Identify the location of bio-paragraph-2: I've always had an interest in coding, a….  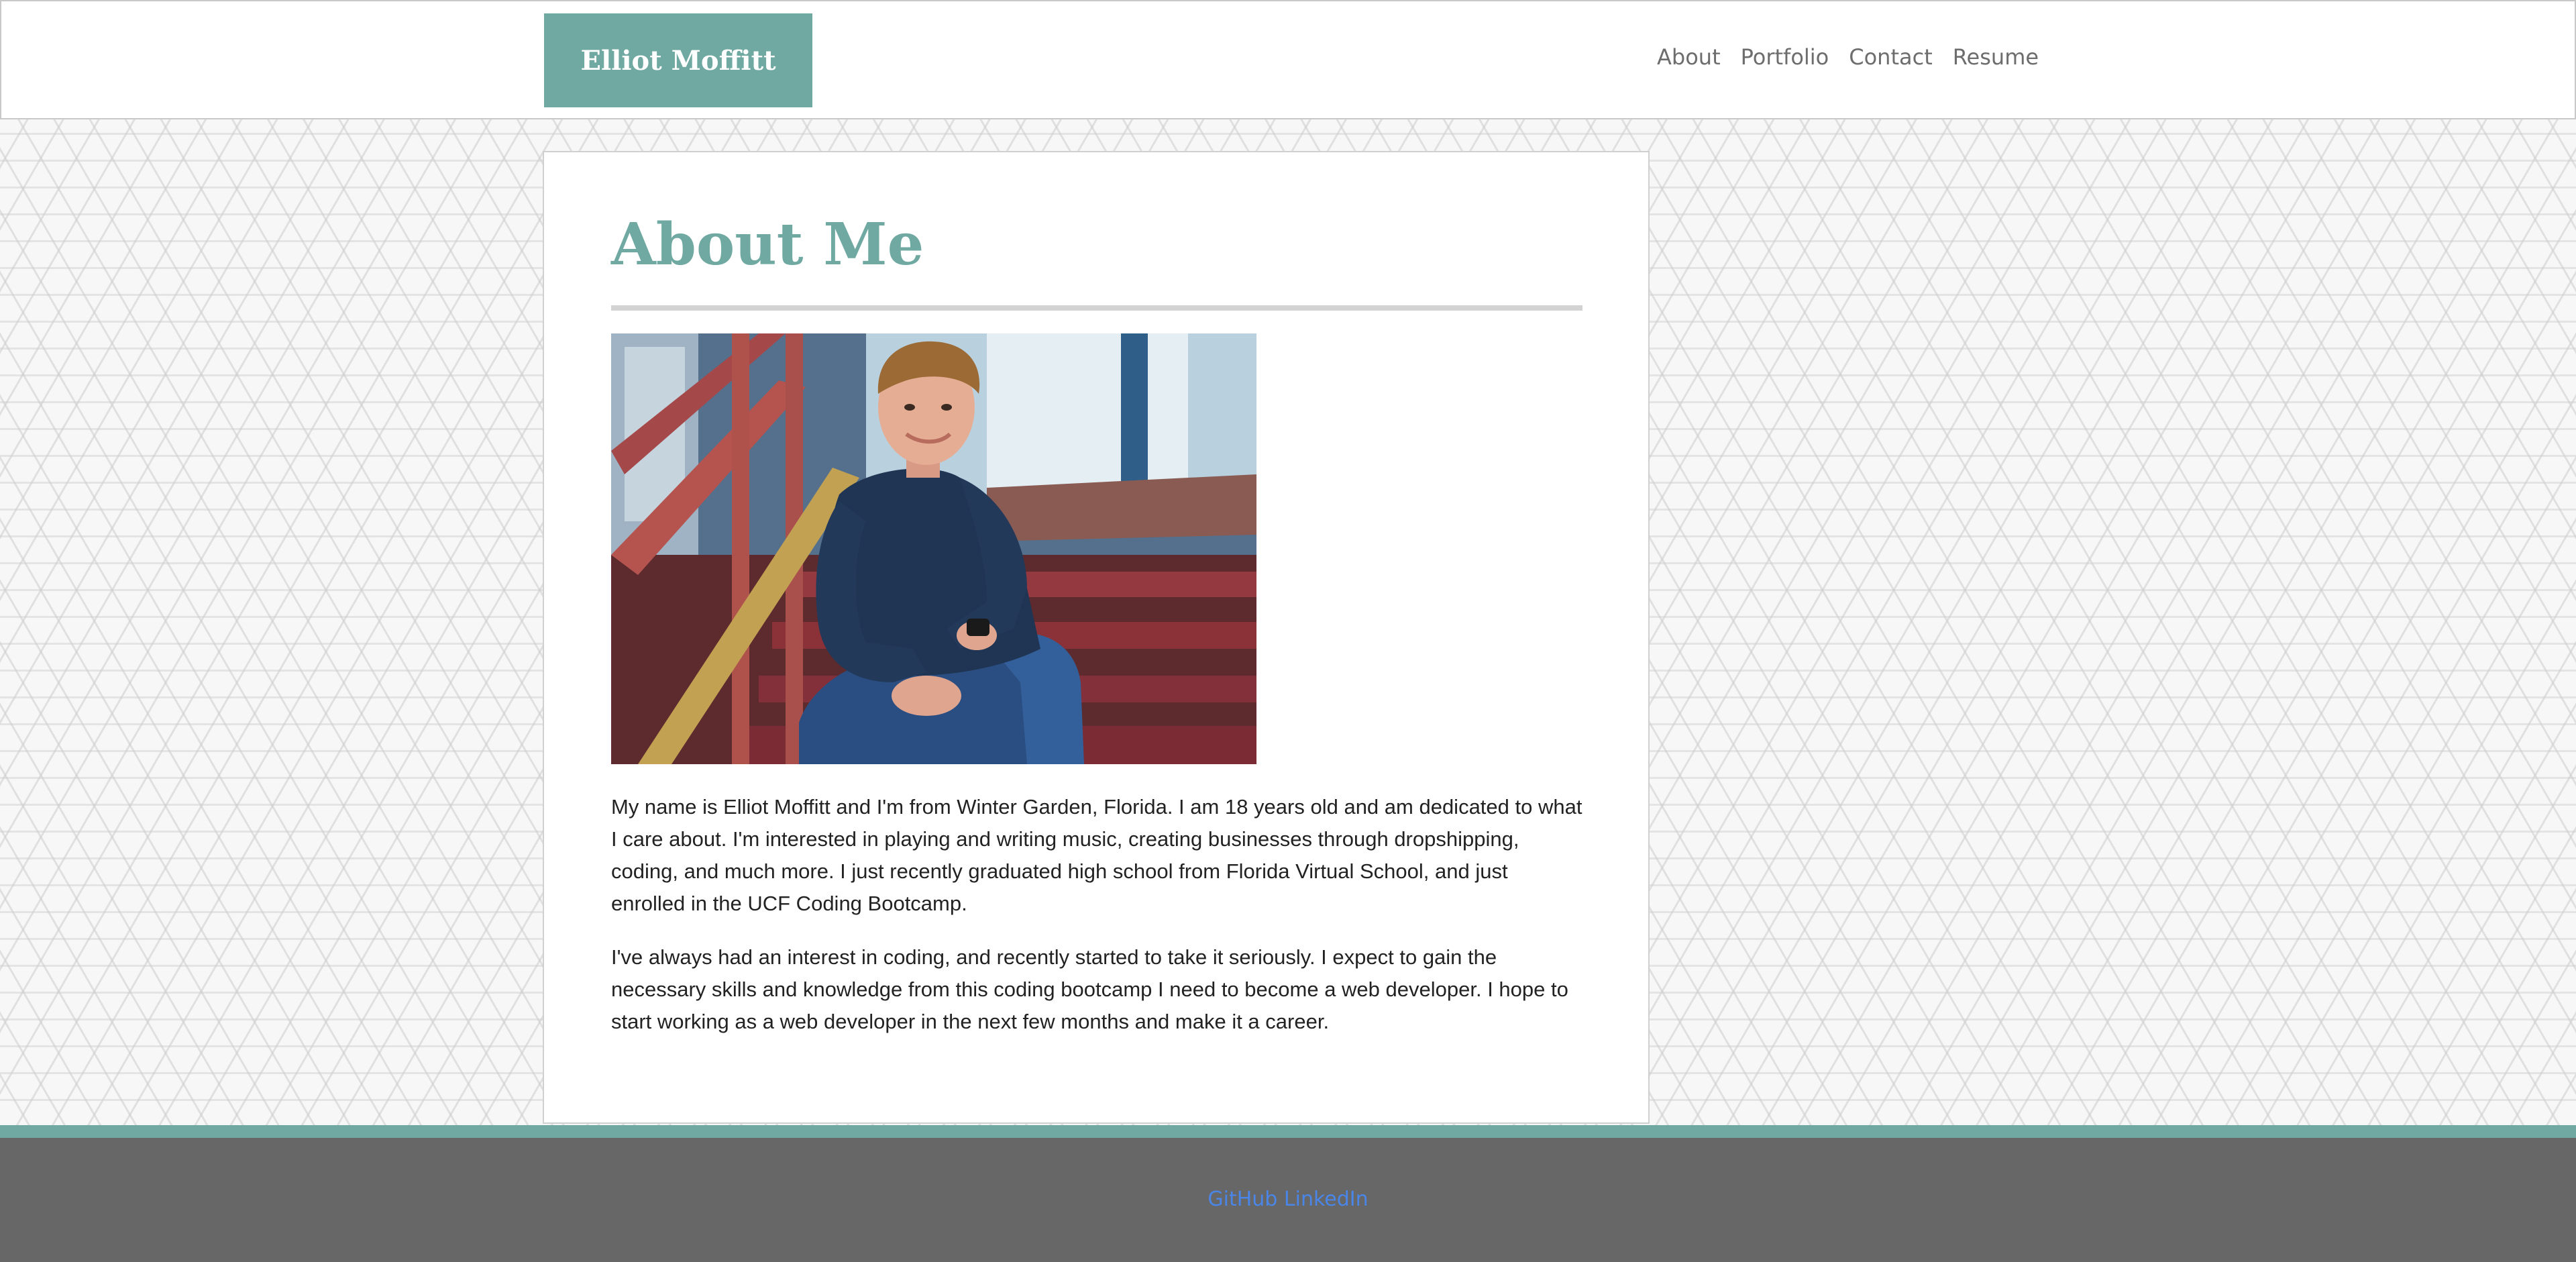
(1089, 989).